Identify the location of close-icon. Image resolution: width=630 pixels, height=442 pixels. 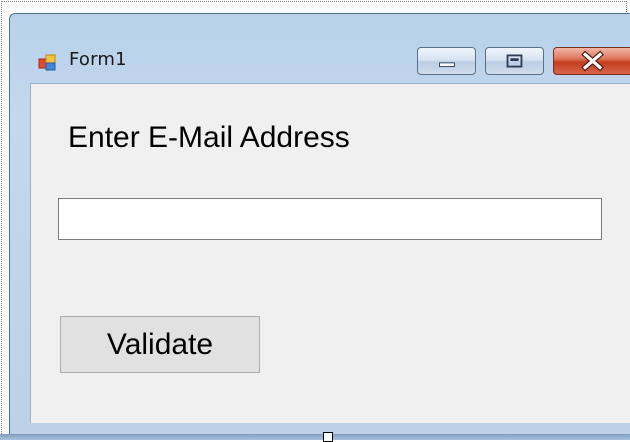
(592, 61).